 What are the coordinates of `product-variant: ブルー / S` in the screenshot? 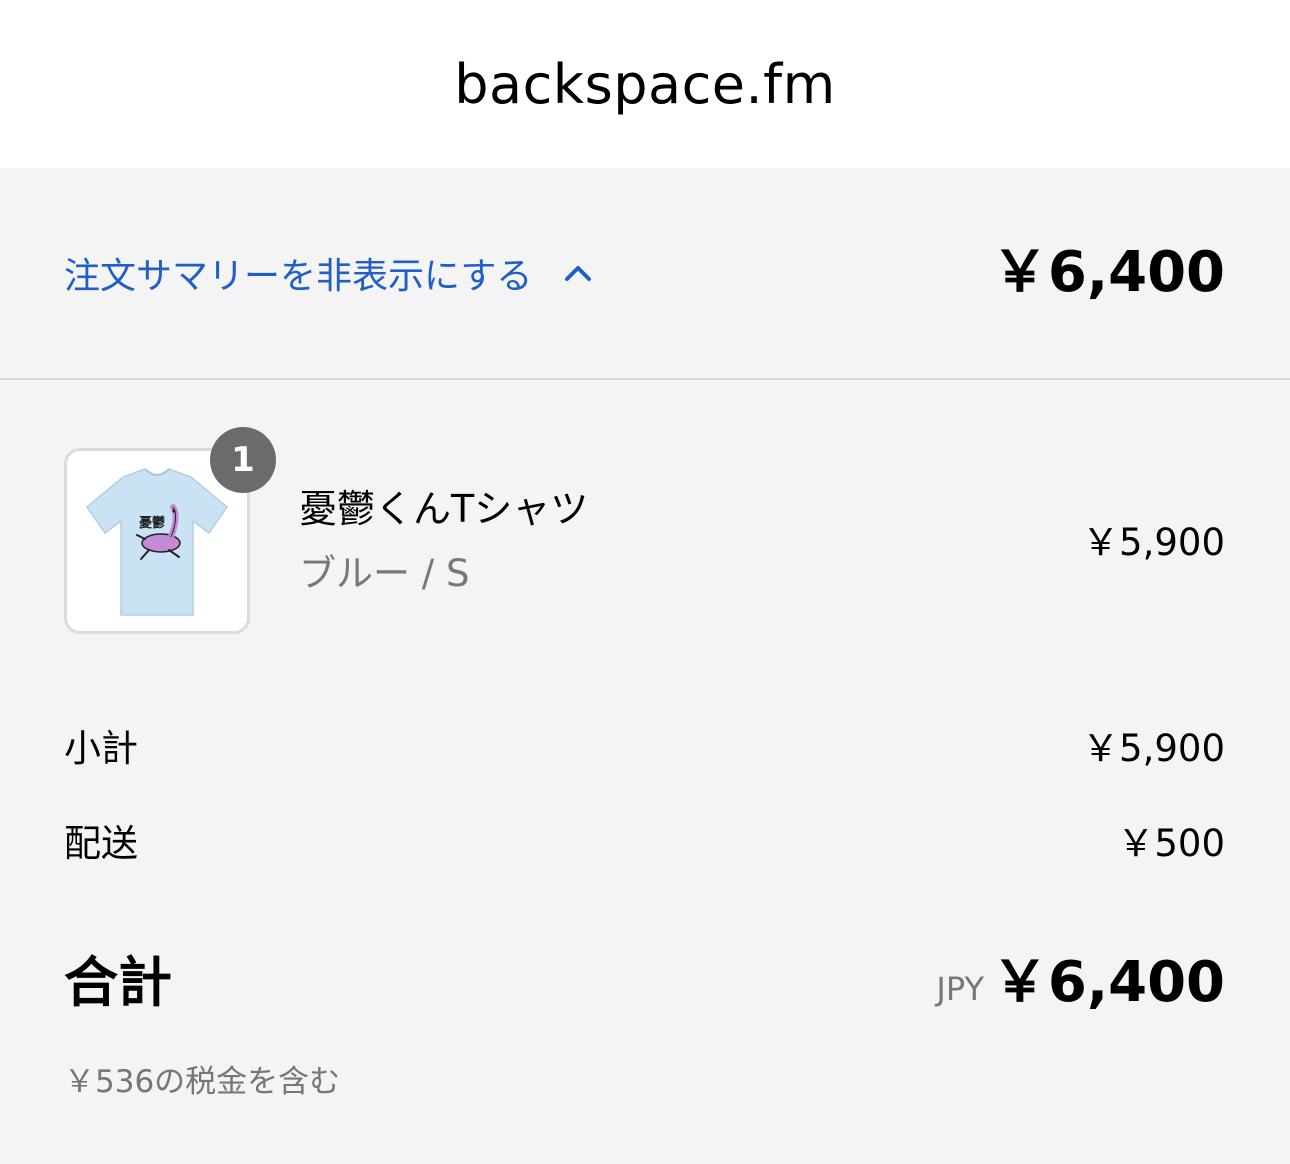 It's located at (384, 573).